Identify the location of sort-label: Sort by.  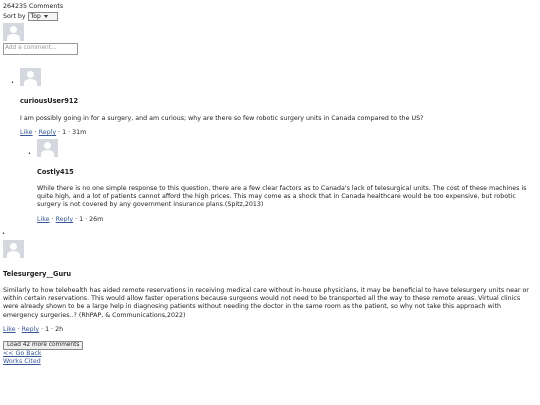
(14, 16).